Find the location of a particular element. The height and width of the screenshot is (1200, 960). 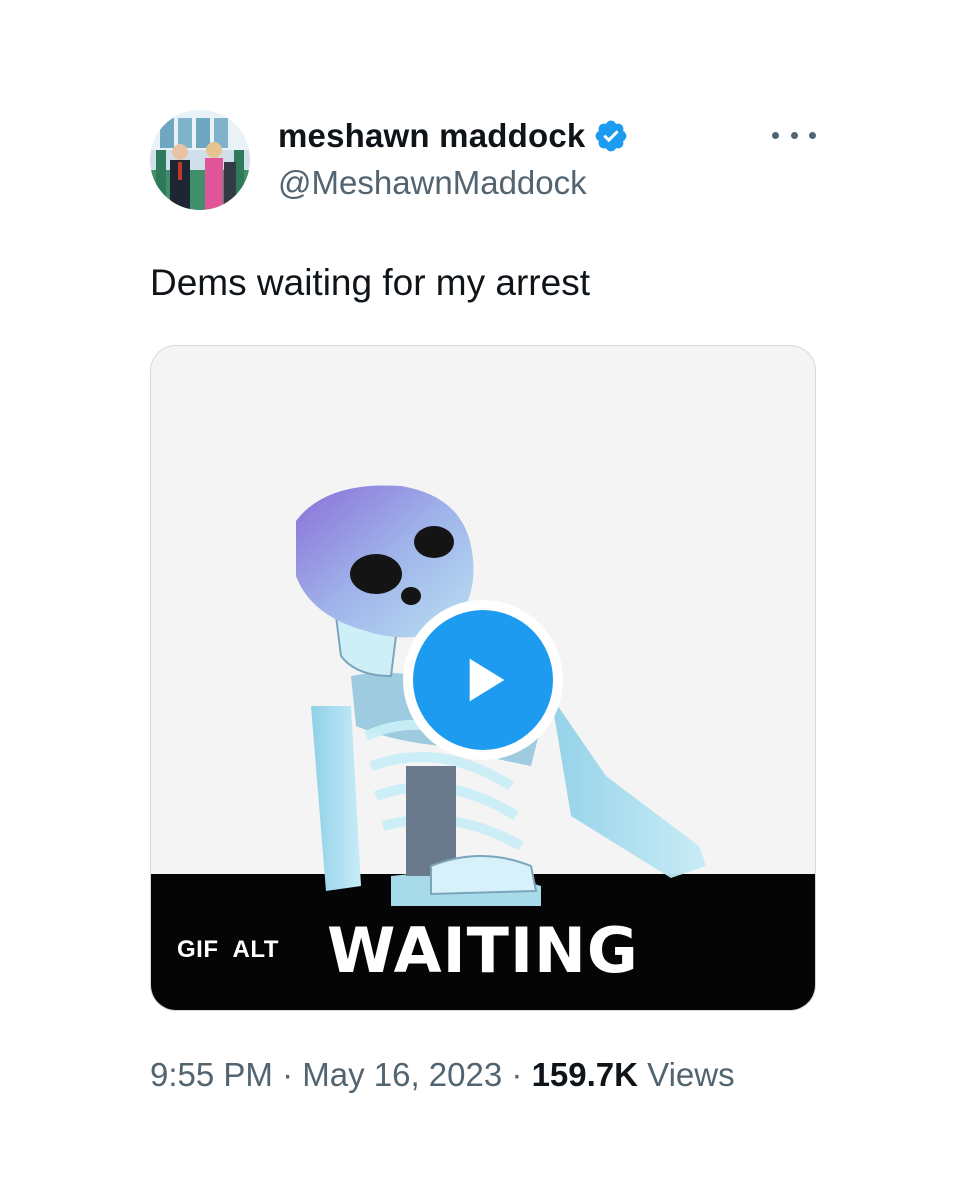

display-name: meshawn maddock is located at coordinates (431, 136).